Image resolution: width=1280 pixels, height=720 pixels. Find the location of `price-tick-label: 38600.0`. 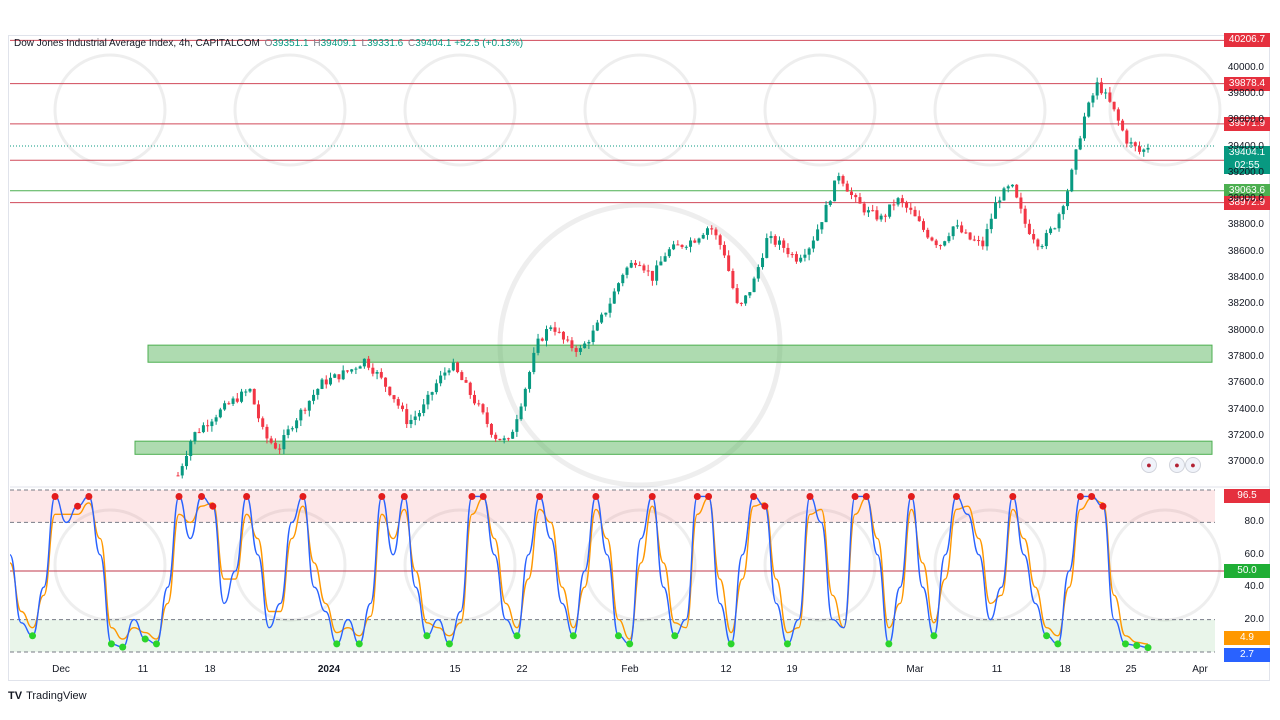

price-tick-label: 38600.0 is located at coordinates (1245, 251).